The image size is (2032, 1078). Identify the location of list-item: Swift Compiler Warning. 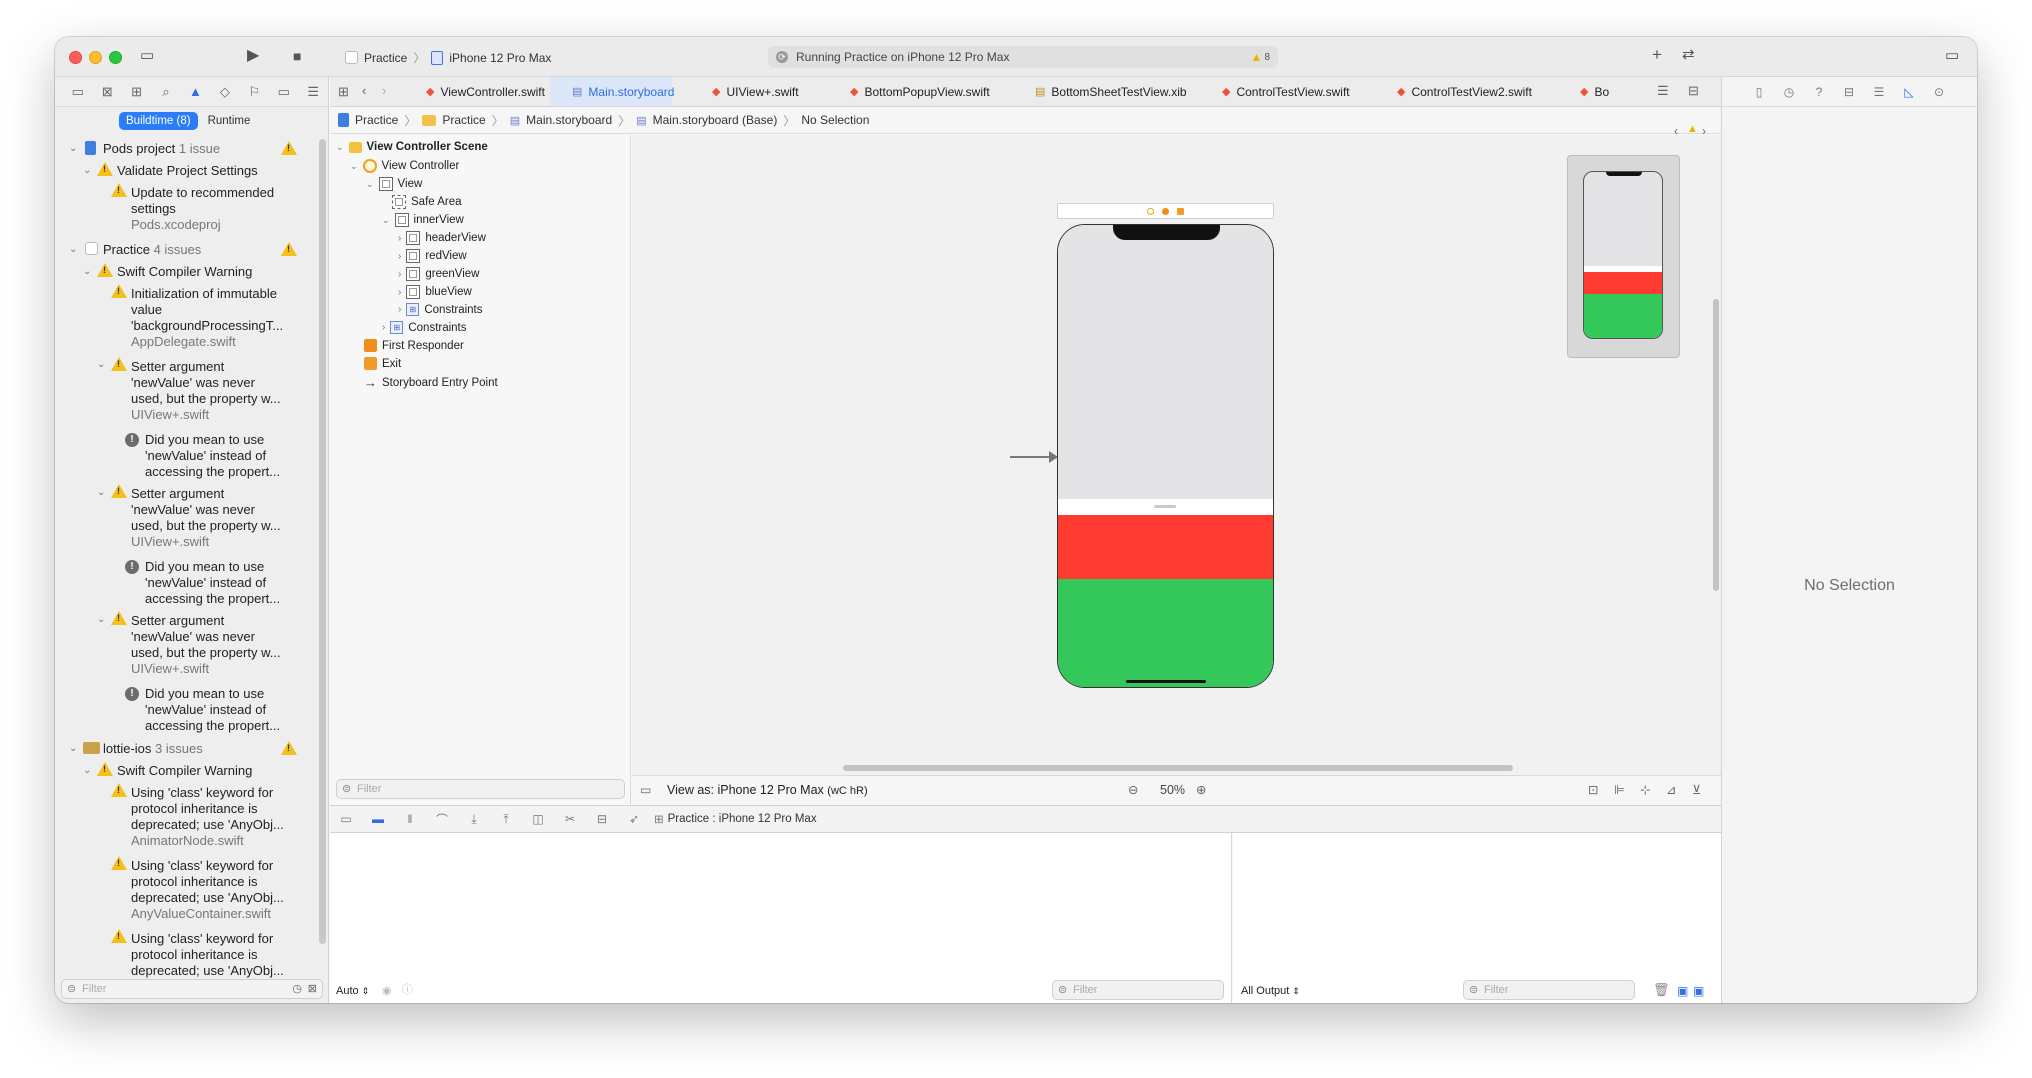
(184, 771).